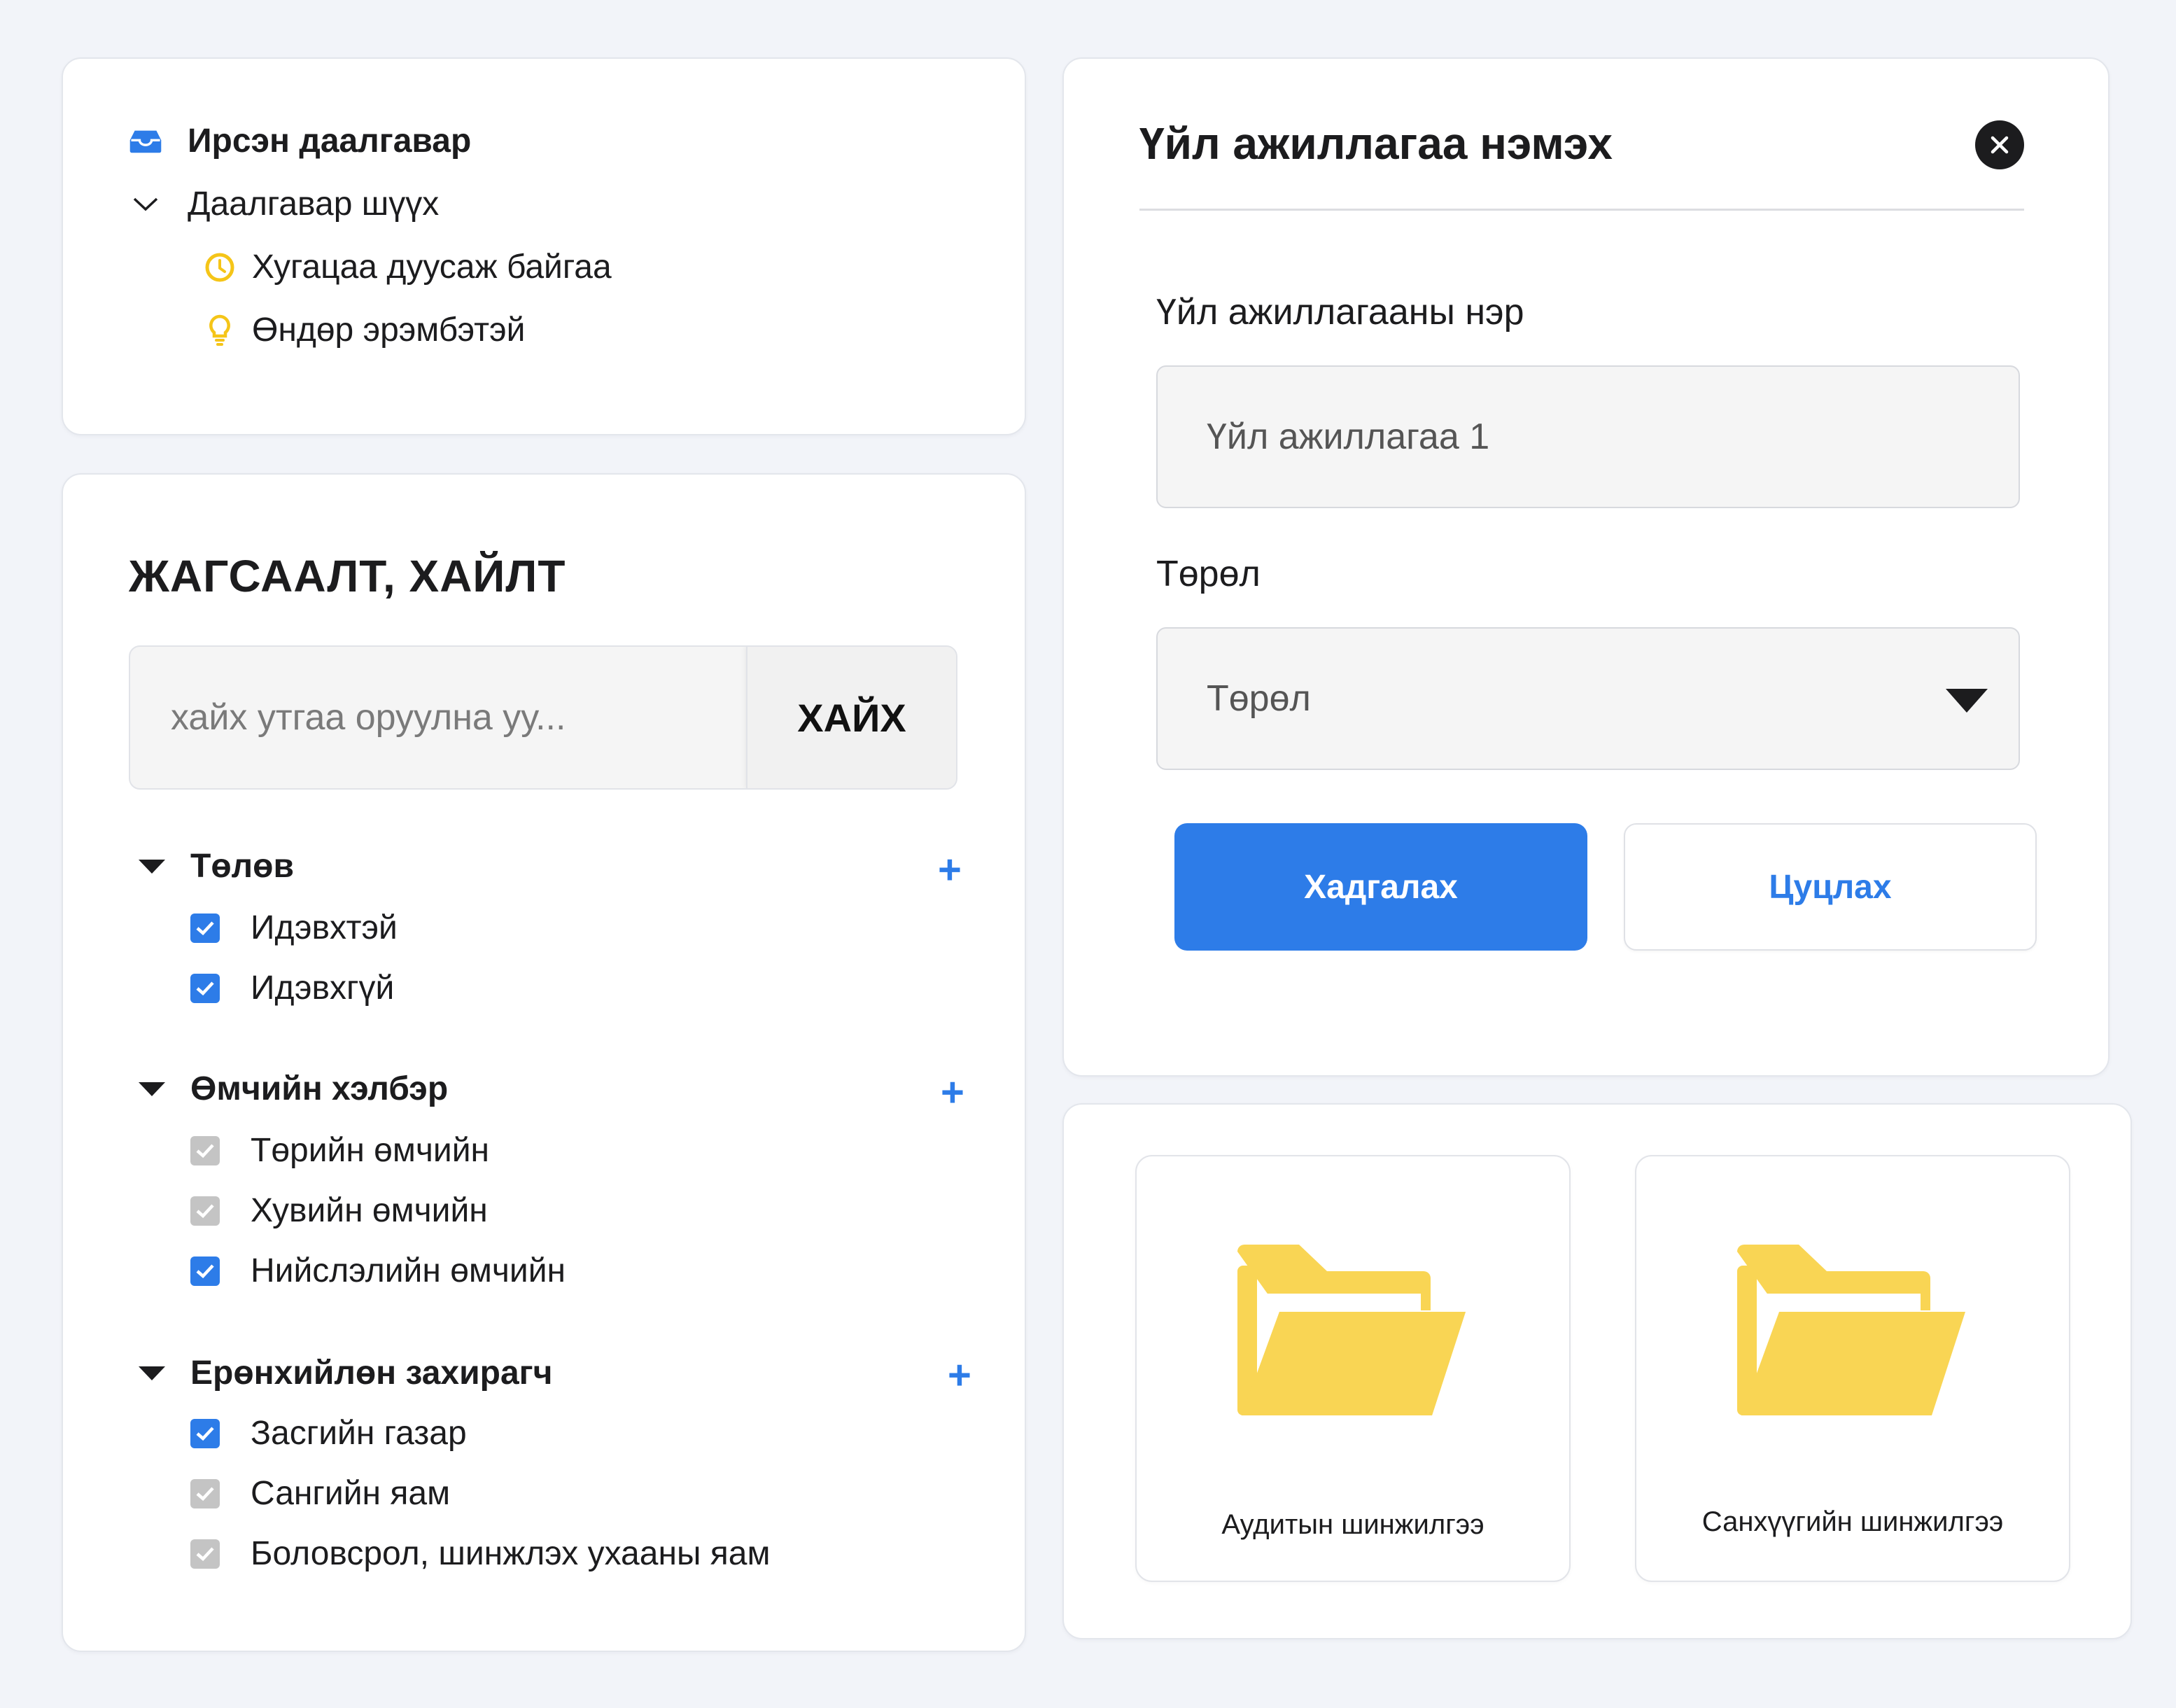  What do you see at coordinates (1967, 701) in the screenshot?
I see `dropdown-arrow-icon` at bounding box center [1967, 701].